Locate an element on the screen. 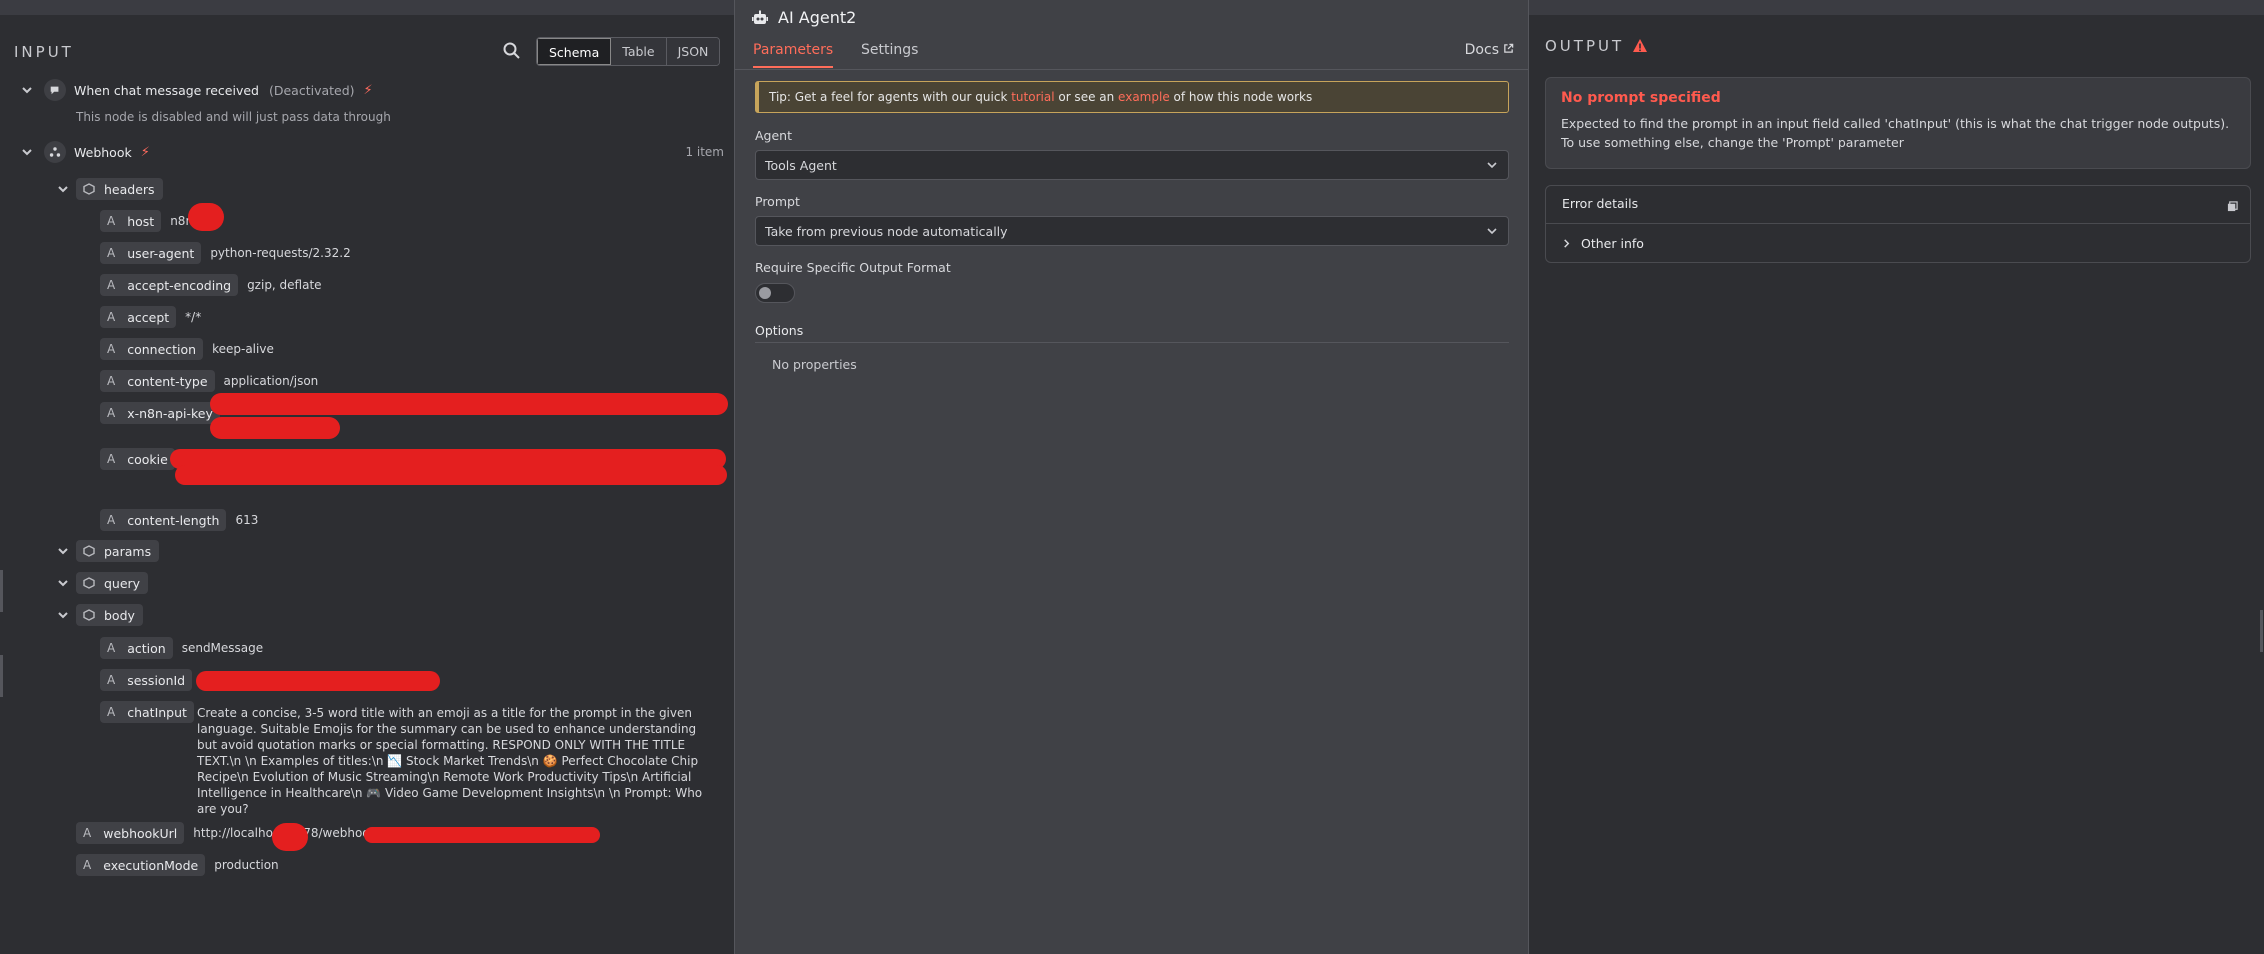 This screenshot has width=2264, height=954. agent-select: Tools Agent is located at coordinates (1132, 165).